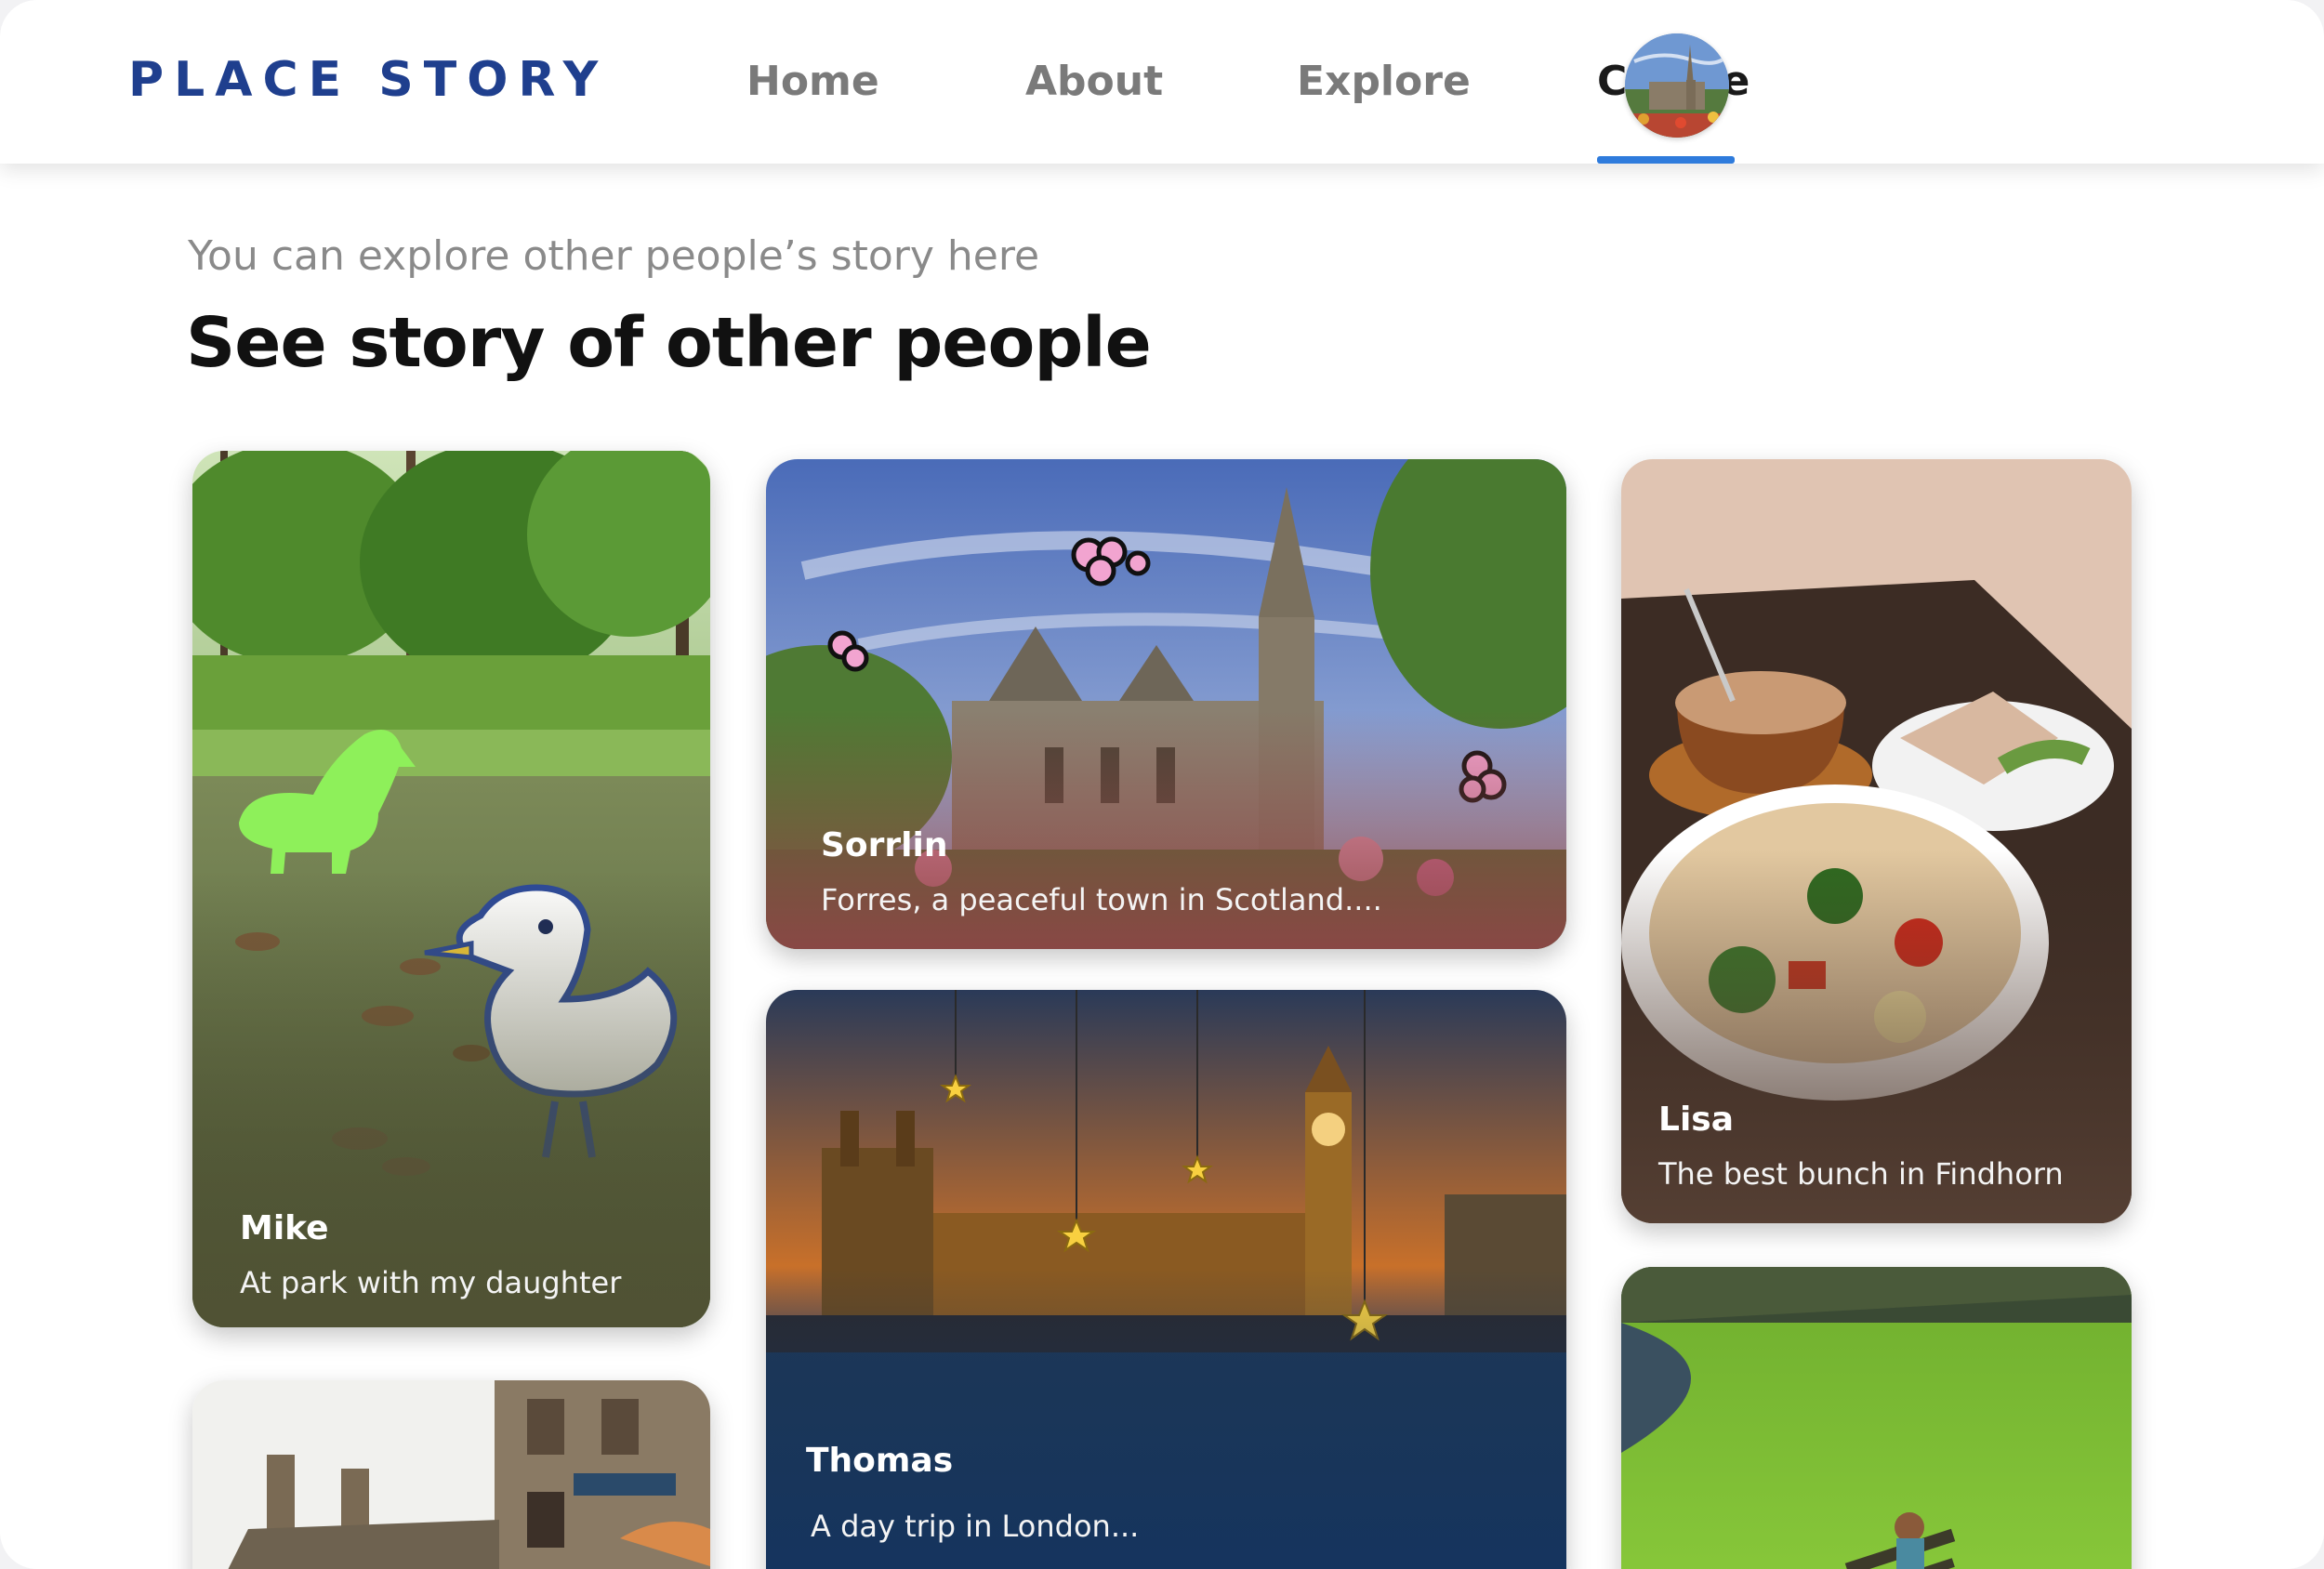  What do you see at coordinates (368, 80) in the screenshot?
I see `app-logo: PLACE STORY` at bounding box center [368, 80].